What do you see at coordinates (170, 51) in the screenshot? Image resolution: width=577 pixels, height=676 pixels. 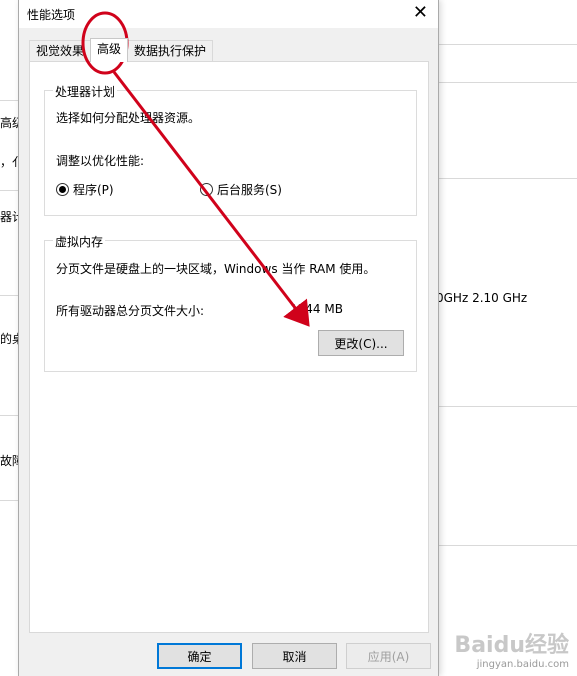 I see `tab-data-execution-prevention: 数据执行保护` at bounding box center [170, 51].